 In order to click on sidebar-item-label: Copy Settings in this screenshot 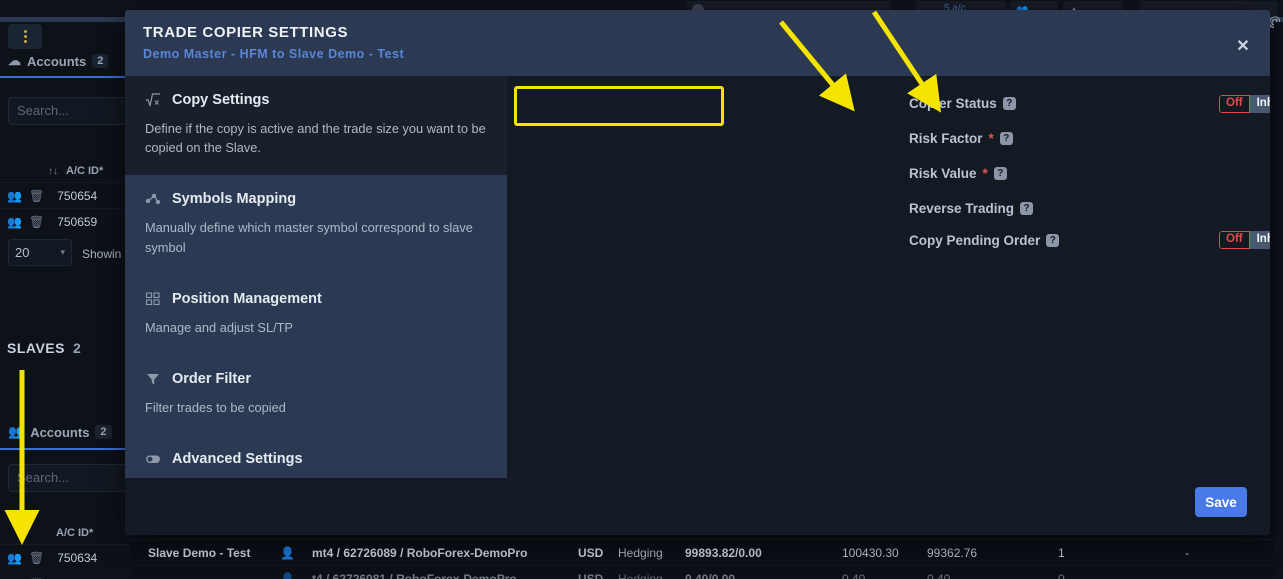, I will do `click(221, 100)`.